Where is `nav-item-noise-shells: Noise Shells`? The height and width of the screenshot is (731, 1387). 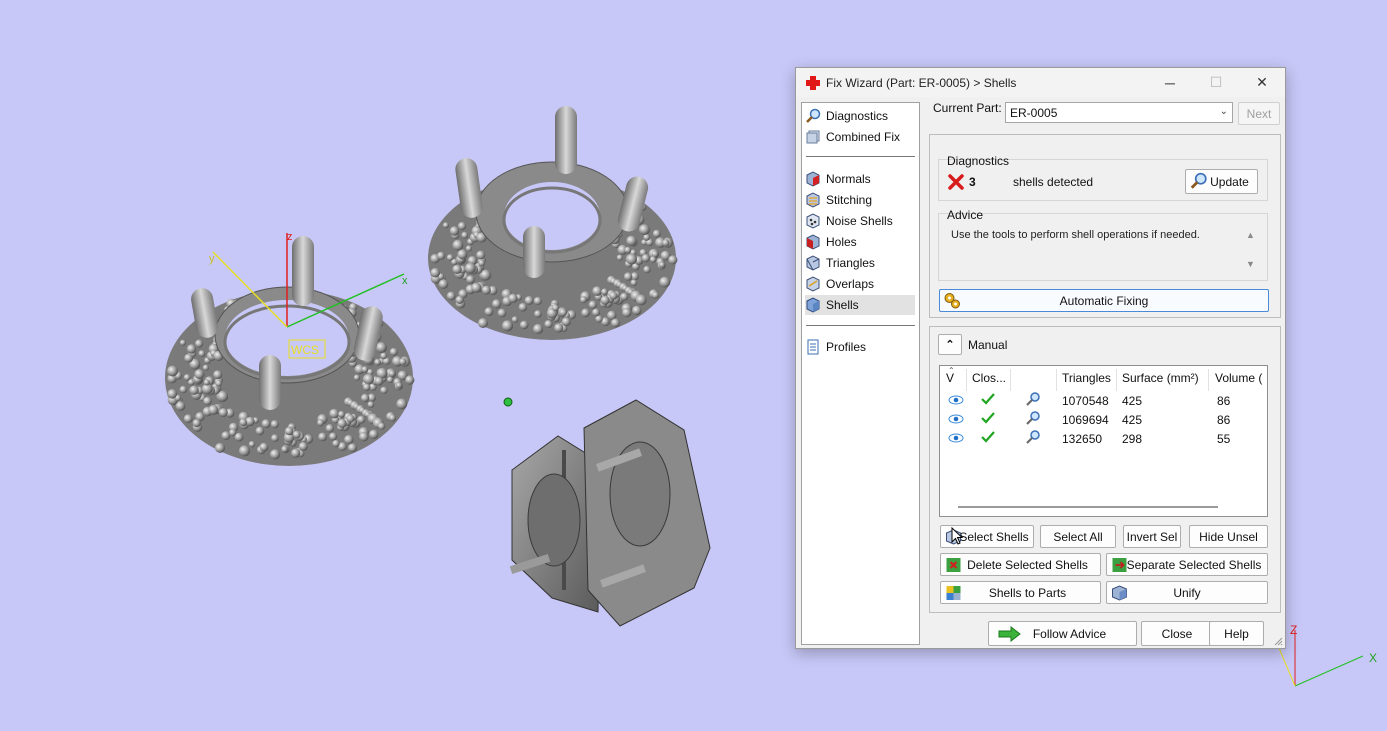 nav-item-noise-shells: Noise Shells is located at coordinates (860, 221).